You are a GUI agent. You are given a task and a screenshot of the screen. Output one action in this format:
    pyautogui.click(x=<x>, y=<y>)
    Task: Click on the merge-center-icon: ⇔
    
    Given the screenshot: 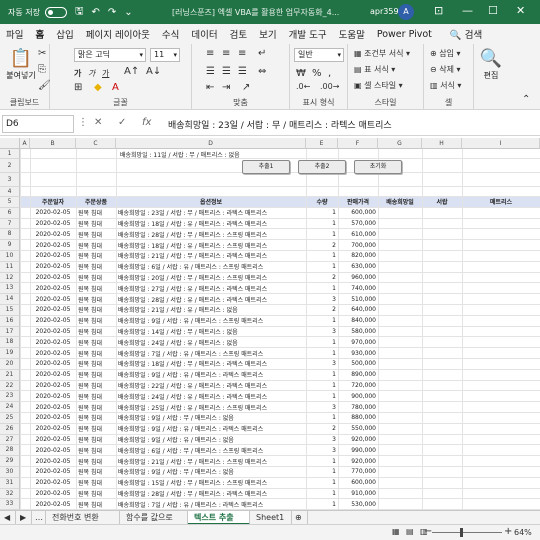 What is the action you would take?
    pyautogui.click(x=262, y=71)
    